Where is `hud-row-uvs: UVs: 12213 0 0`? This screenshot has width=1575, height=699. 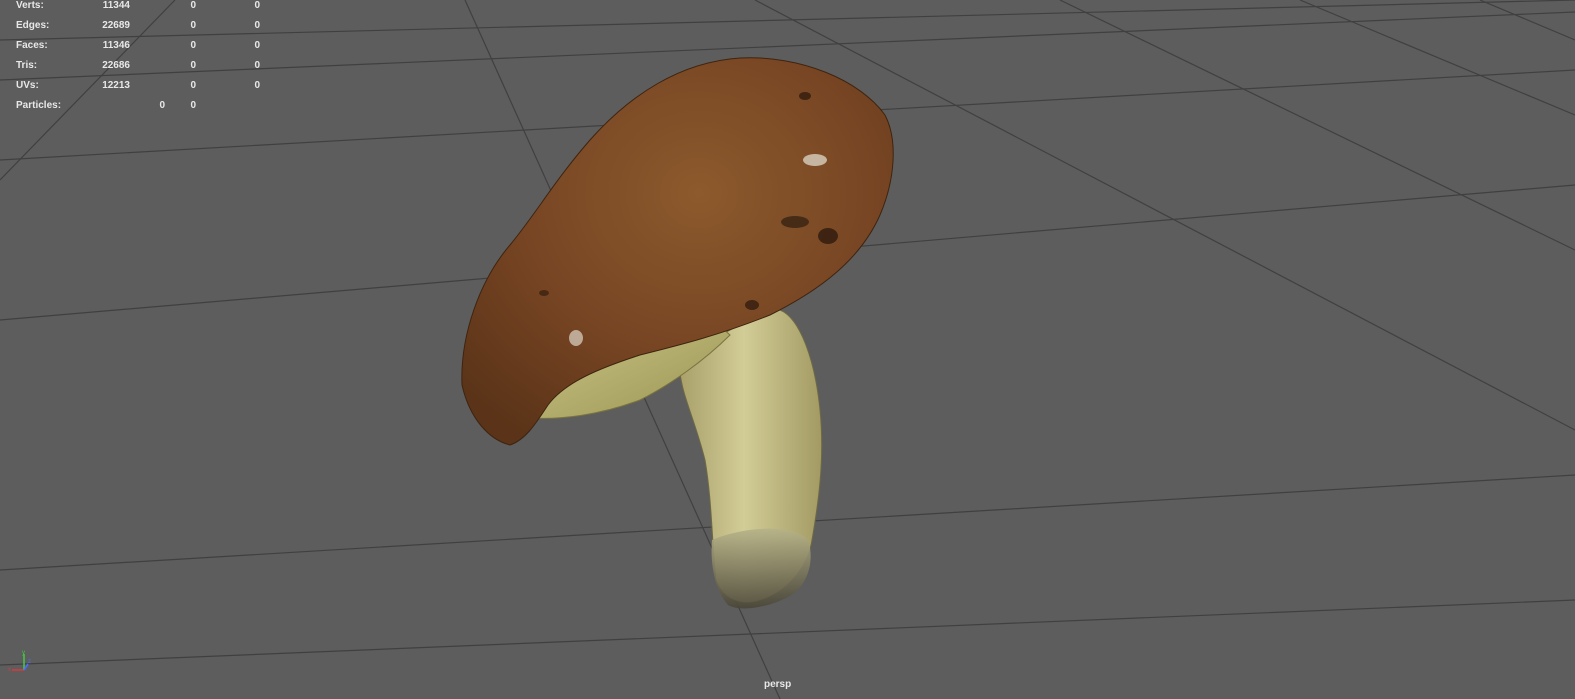
hud-row-uvs: UVs: 12213 0 0 is located at coordinates (150, 86).